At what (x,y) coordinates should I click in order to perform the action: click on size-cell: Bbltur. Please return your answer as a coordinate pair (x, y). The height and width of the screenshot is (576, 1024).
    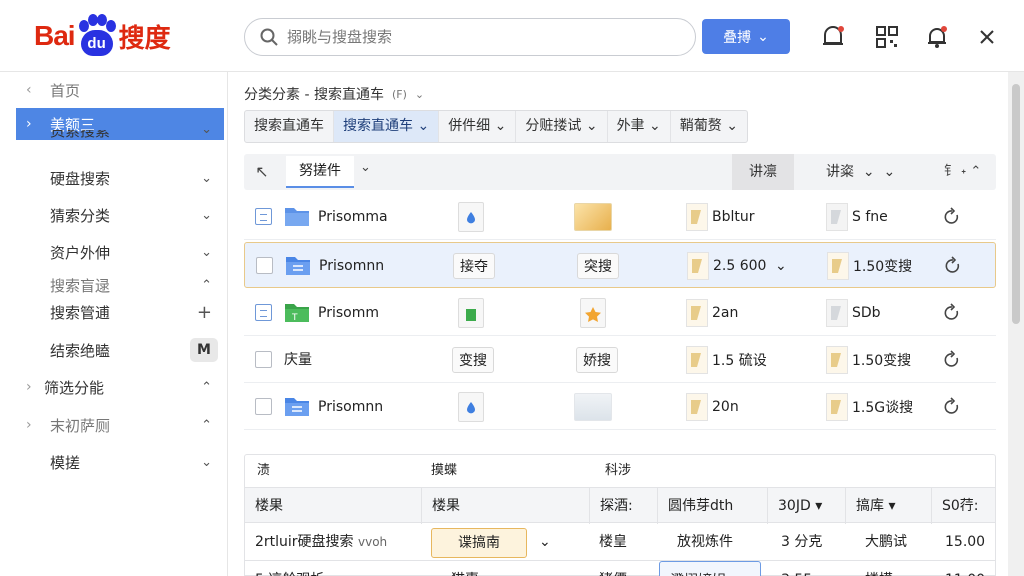
    Looking at the image, I should click on (720, 217).